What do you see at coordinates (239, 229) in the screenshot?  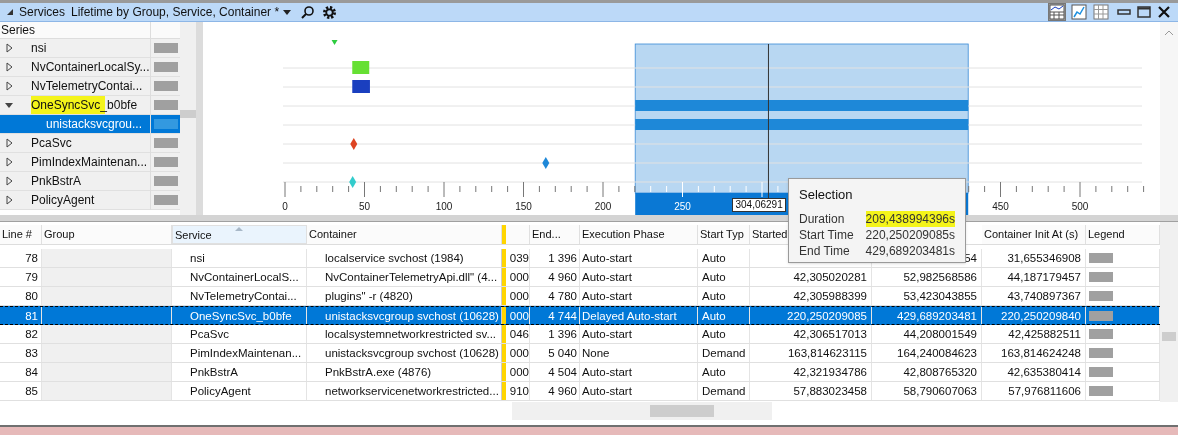 I see `sort-arrow-icon` at bounding box center [239, 229].